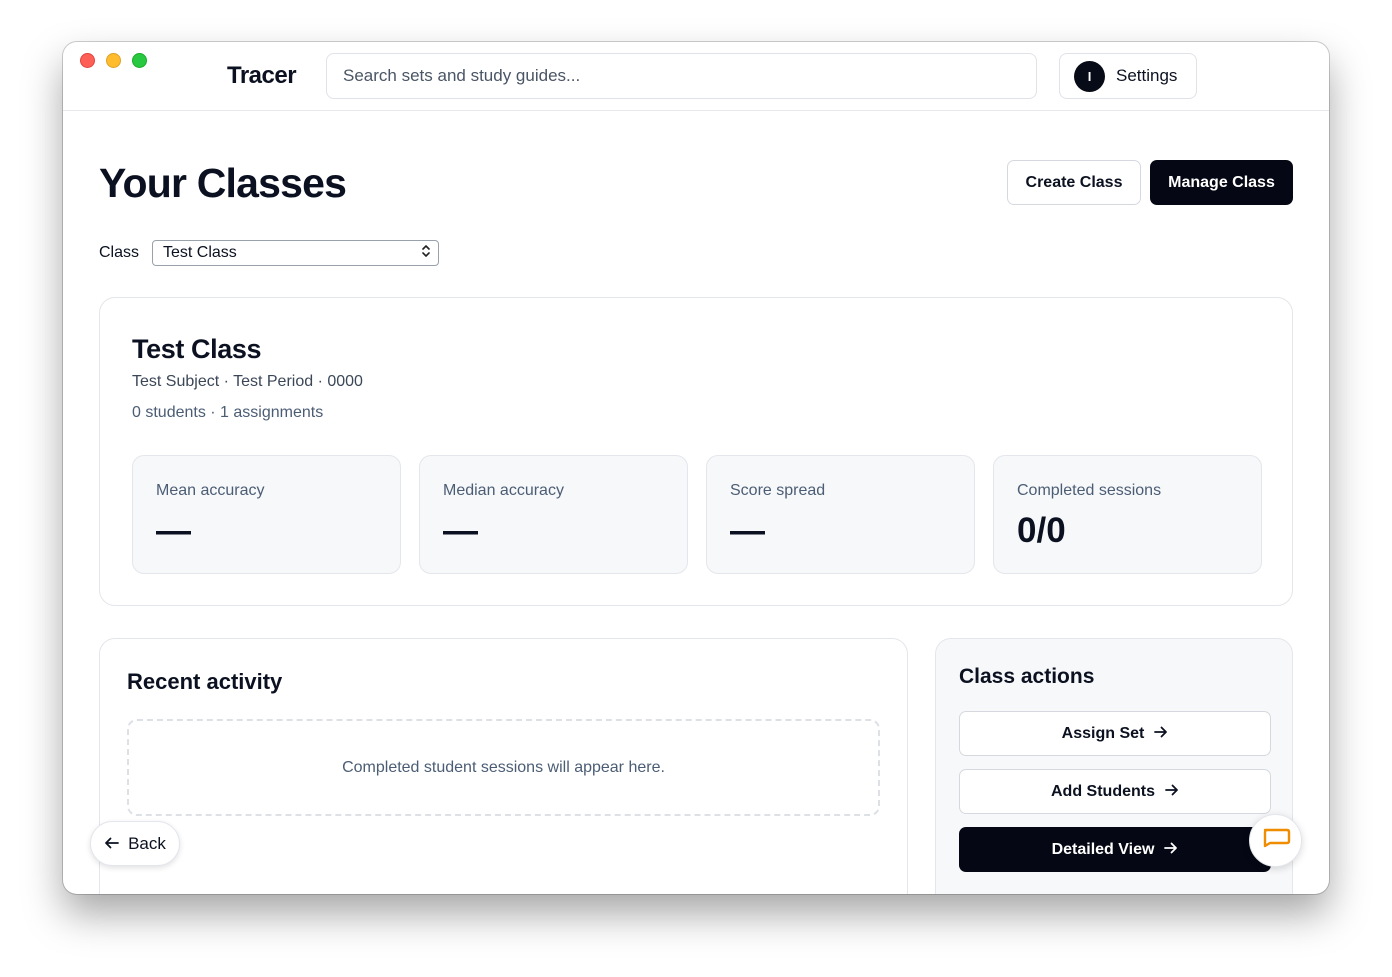 This screenshot has height=977, width=1392. I want to click on top-bar: Tracer I Settings, so click(696, 76).